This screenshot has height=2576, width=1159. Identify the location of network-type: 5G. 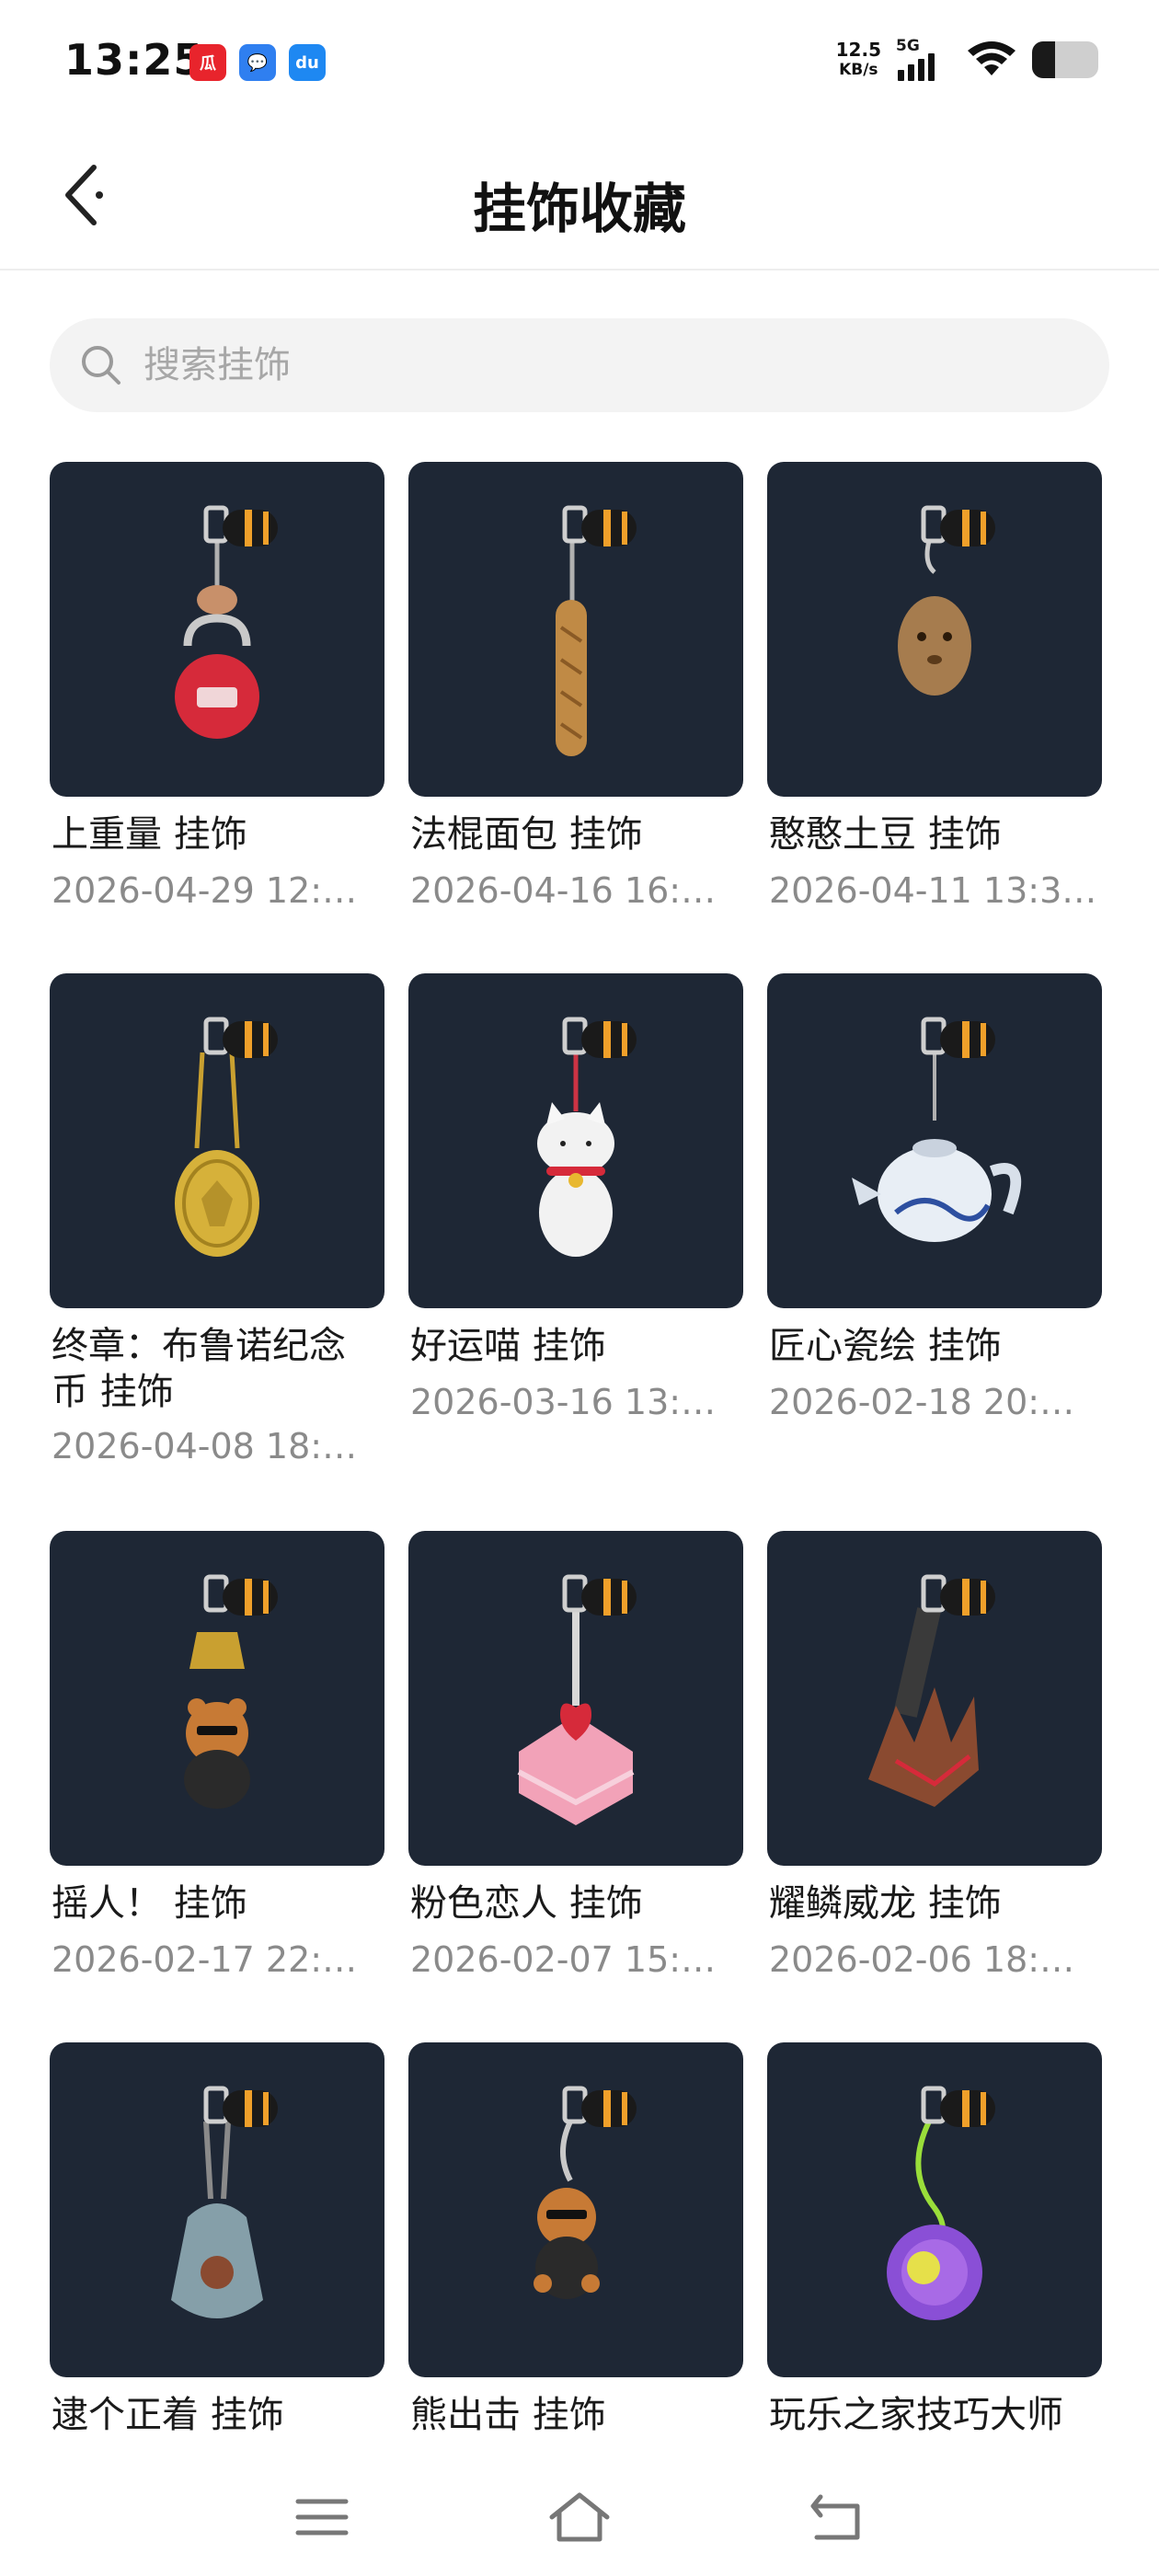
(908, 46).